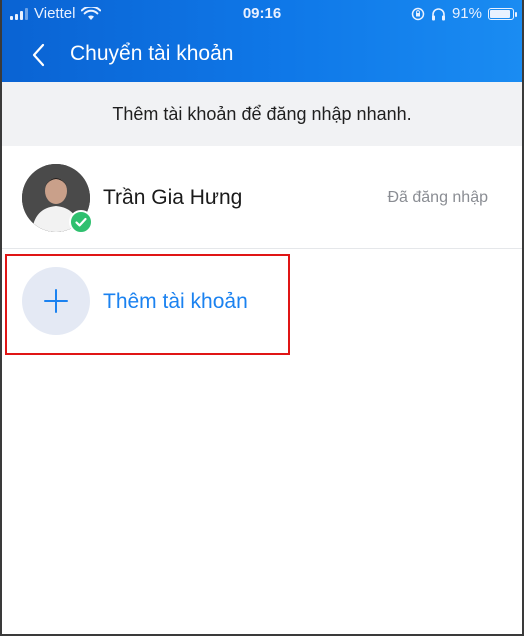 The image size is (524, 636). Describe the element at coordinates (262, 14) in the screenshot. I see `status-bar: Viettel 09:16 91%` at that location.